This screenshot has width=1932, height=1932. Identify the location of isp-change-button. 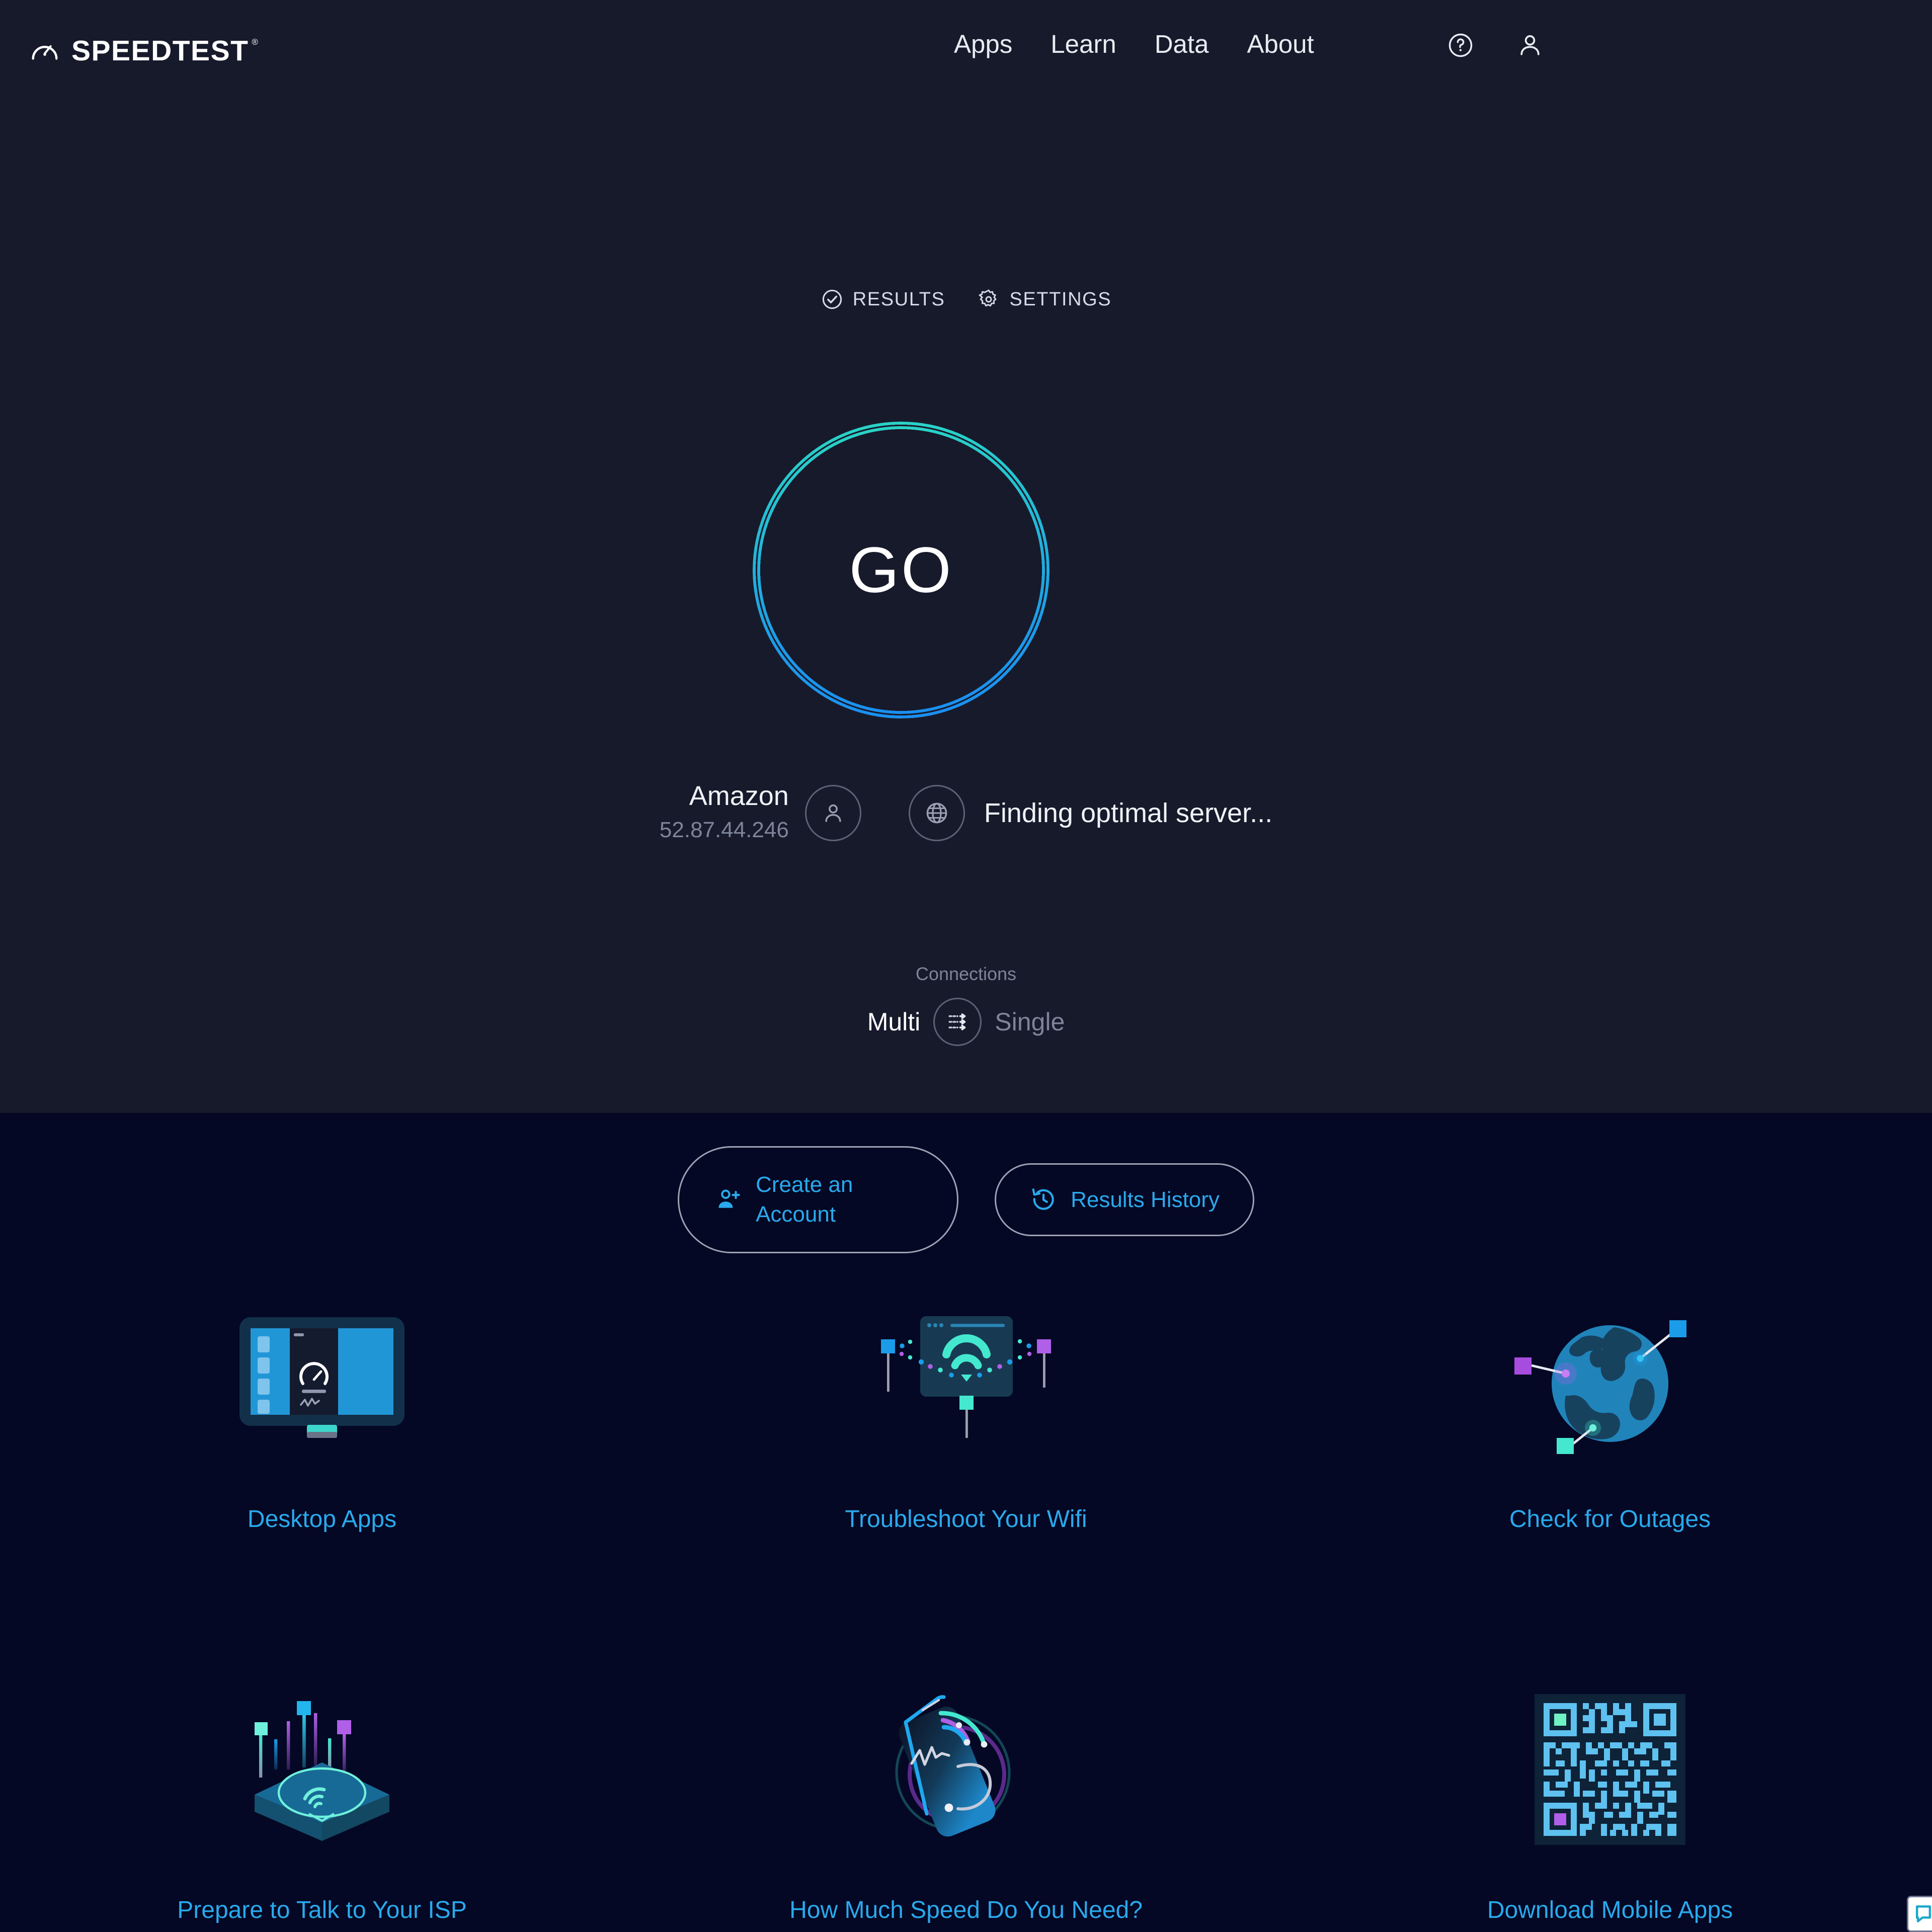
(833, 812).